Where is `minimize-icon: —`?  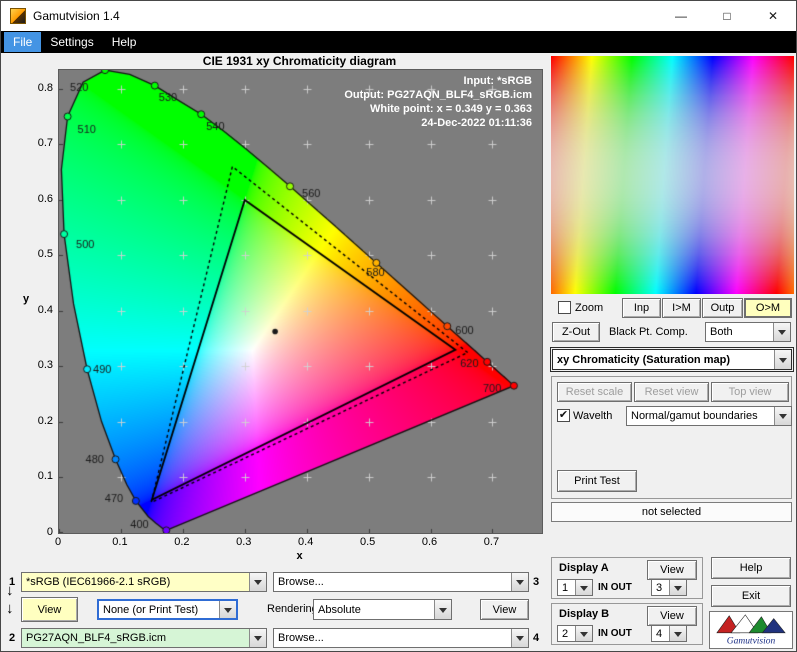 minimize-icon: — is located at coordinates (681, 16).